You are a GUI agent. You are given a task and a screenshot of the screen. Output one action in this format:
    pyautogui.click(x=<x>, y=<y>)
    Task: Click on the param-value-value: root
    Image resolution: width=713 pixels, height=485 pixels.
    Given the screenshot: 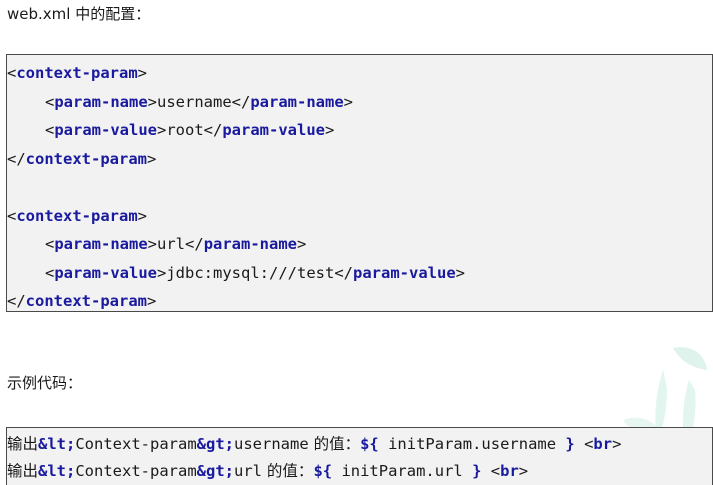 What is the action you would take?
    pyautogui.click(x=185, y=130)
    